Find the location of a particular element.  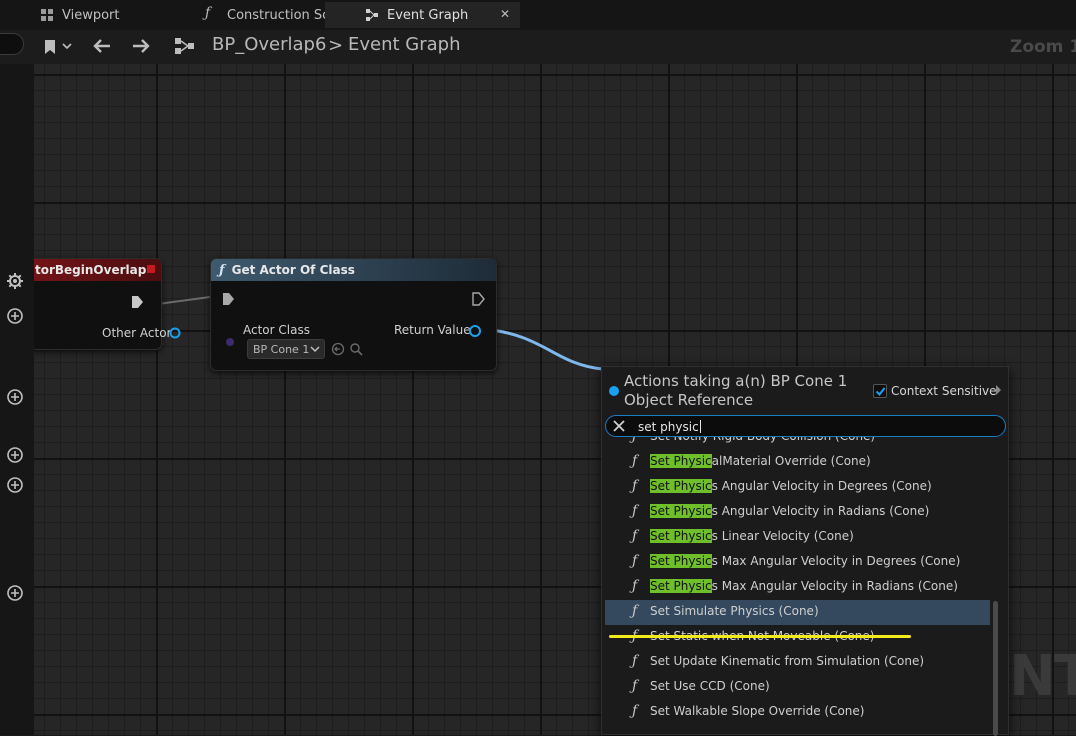

action-search-input is located at coordinates (808, 426).